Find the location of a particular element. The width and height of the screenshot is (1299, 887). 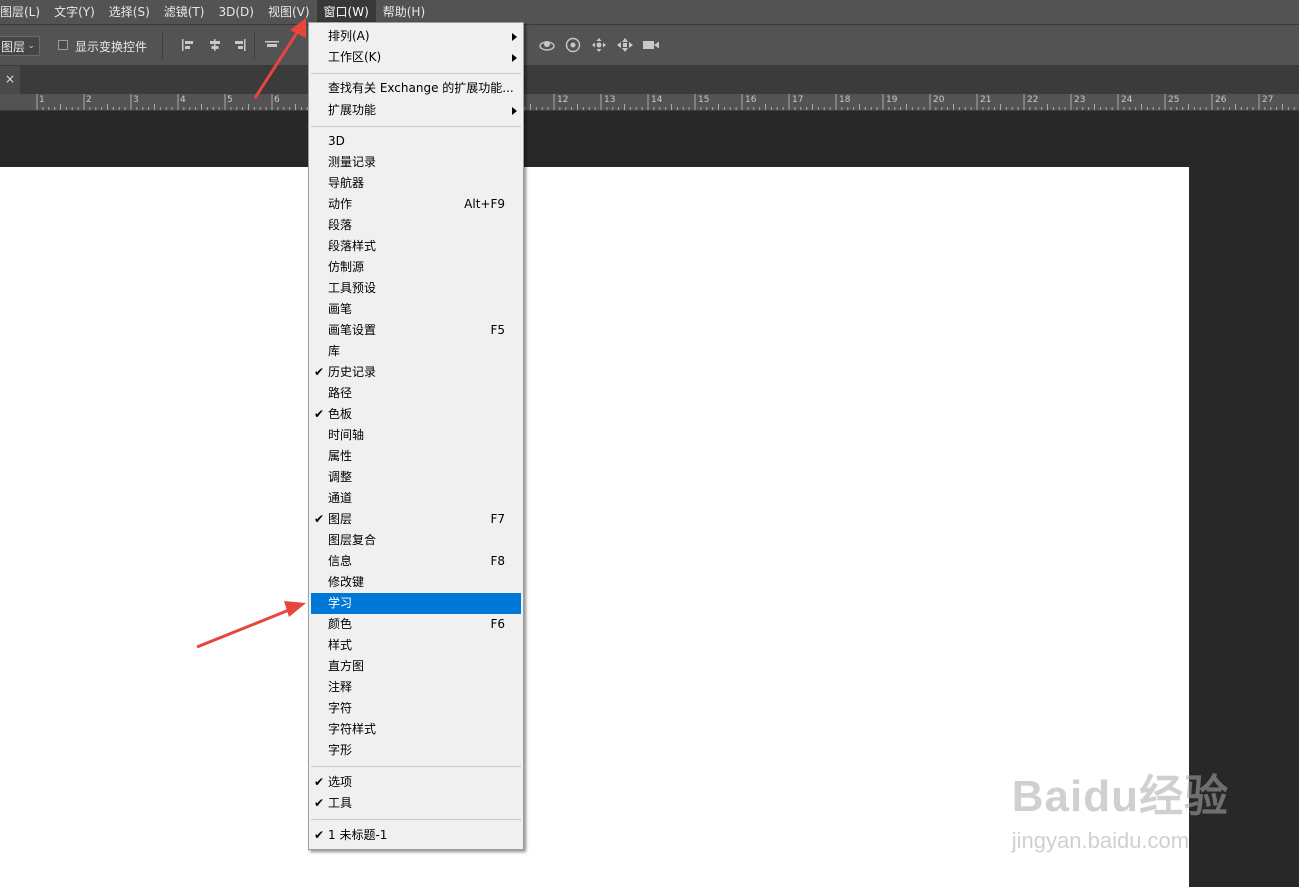

document-tab-strip: × is located at coordinates (649, 80).